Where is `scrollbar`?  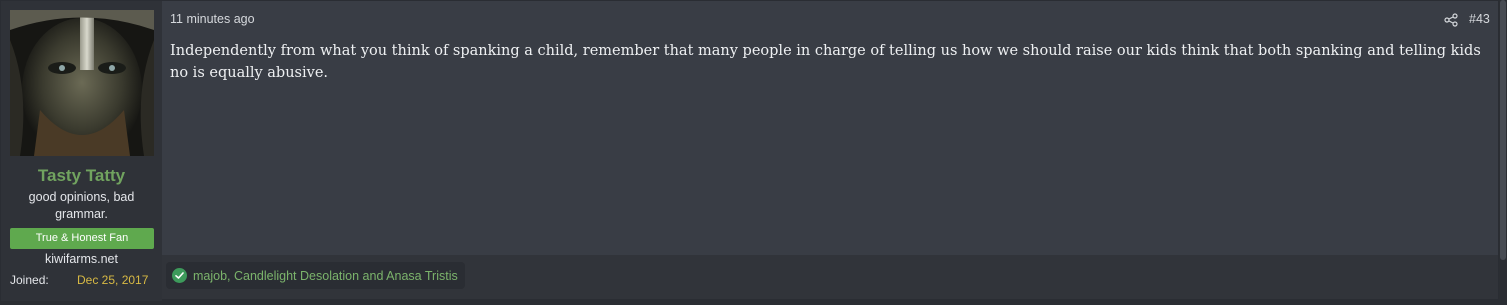
scrollbar is located at coordinates (1503, 152).